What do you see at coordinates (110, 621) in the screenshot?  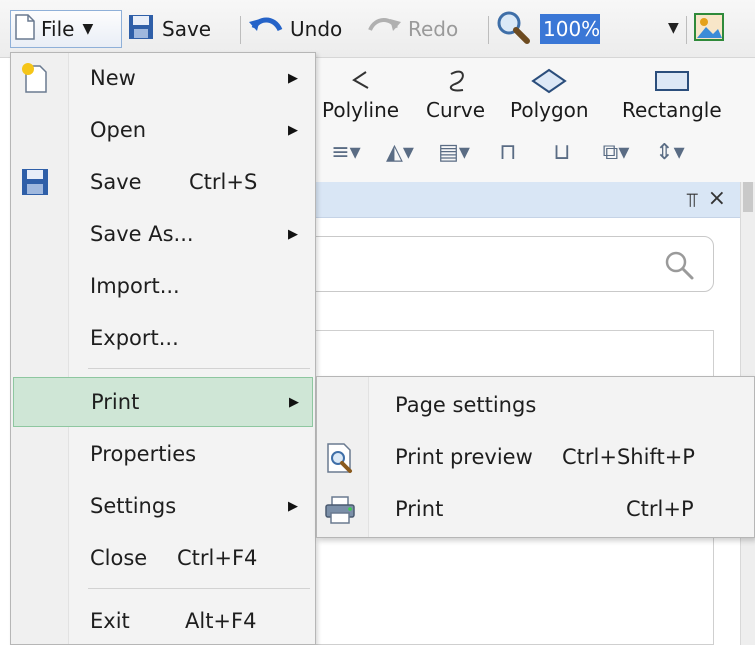 I see `menu-item-label: Exit` at bounding box center [110, 621].